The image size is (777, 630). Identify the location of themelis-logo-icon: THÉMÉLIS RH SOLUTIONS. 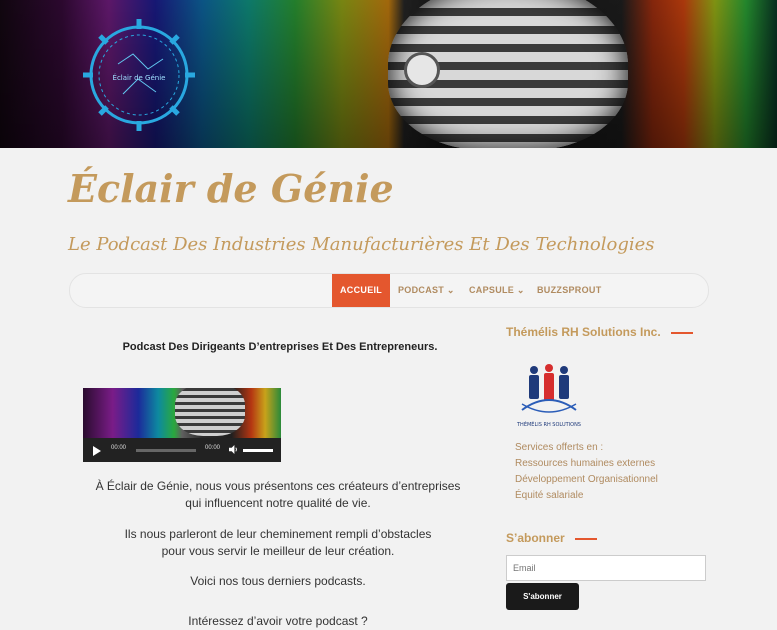
(549, 396).